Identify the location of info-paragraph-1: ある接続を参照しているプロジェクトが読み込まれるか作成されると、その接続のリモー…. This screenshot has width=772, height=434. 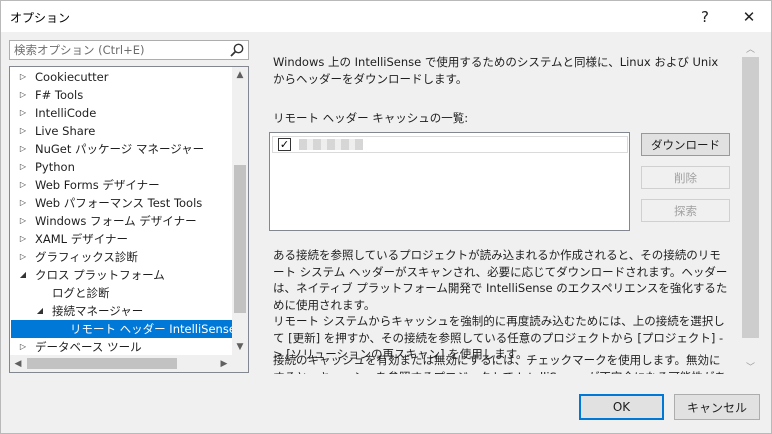
(500, 280).